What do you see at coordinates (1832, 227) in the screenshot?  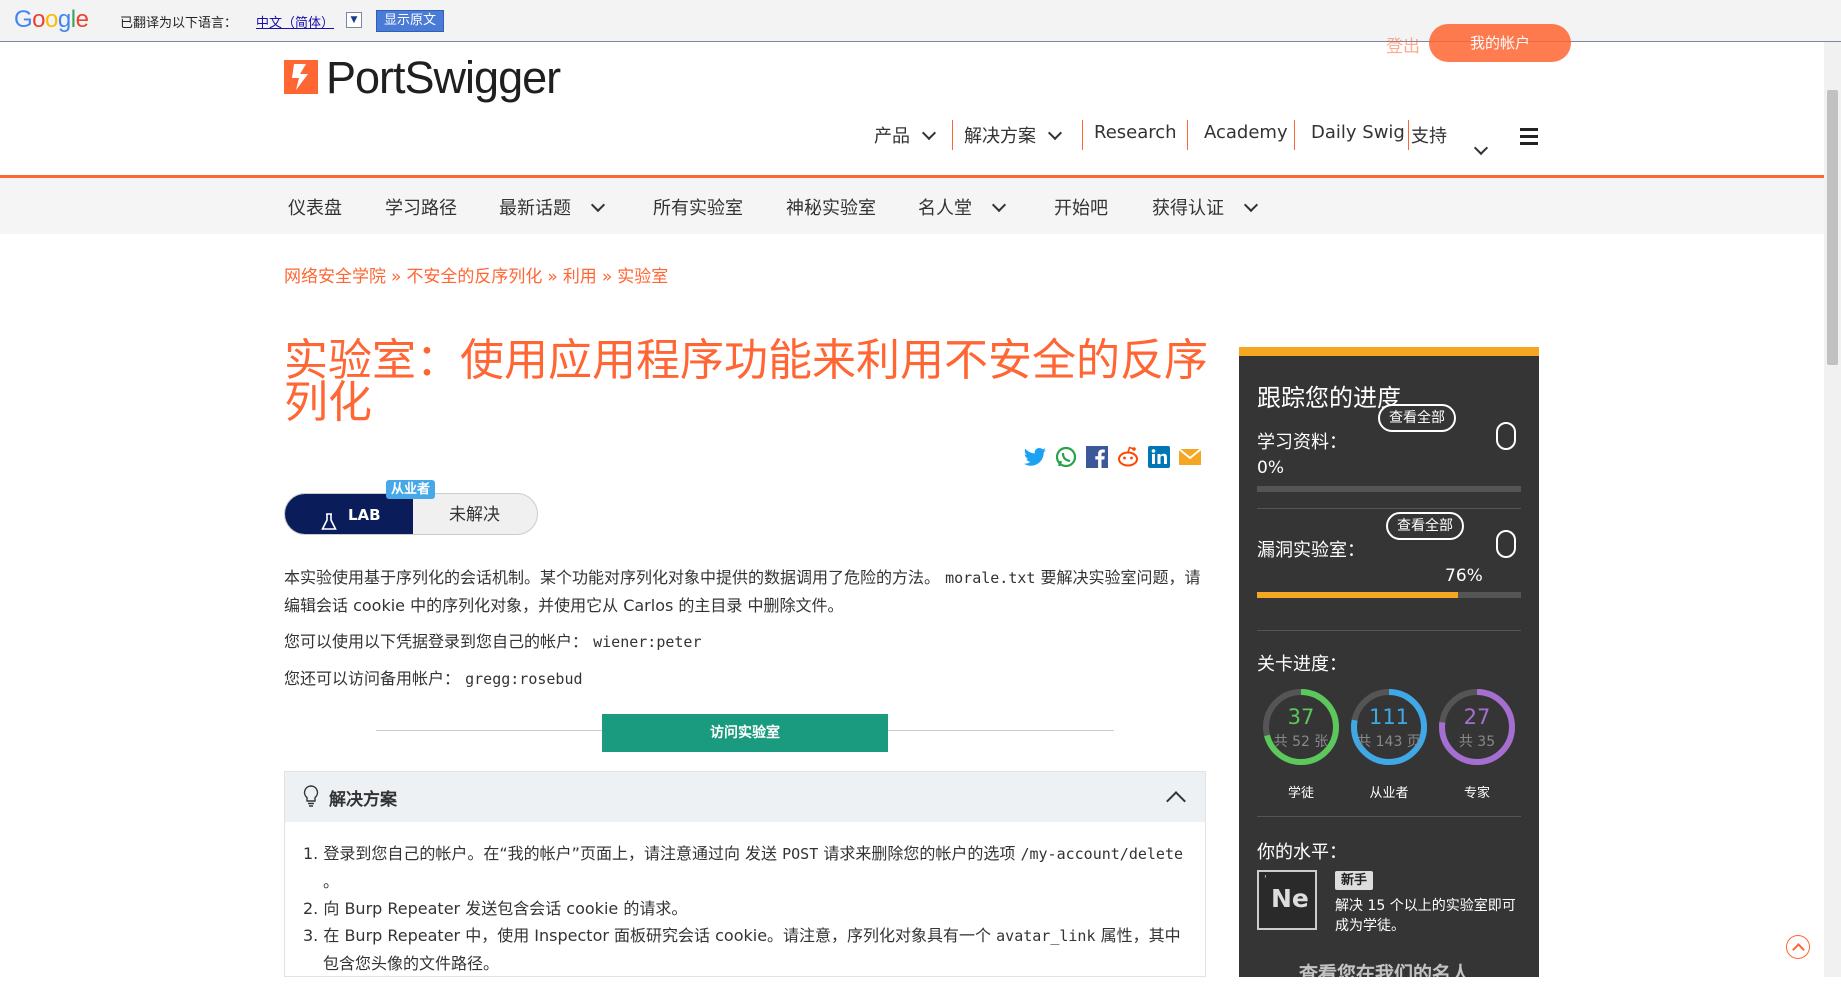 I see `scrollbar-thumb` at bounding box center [1832, 227].